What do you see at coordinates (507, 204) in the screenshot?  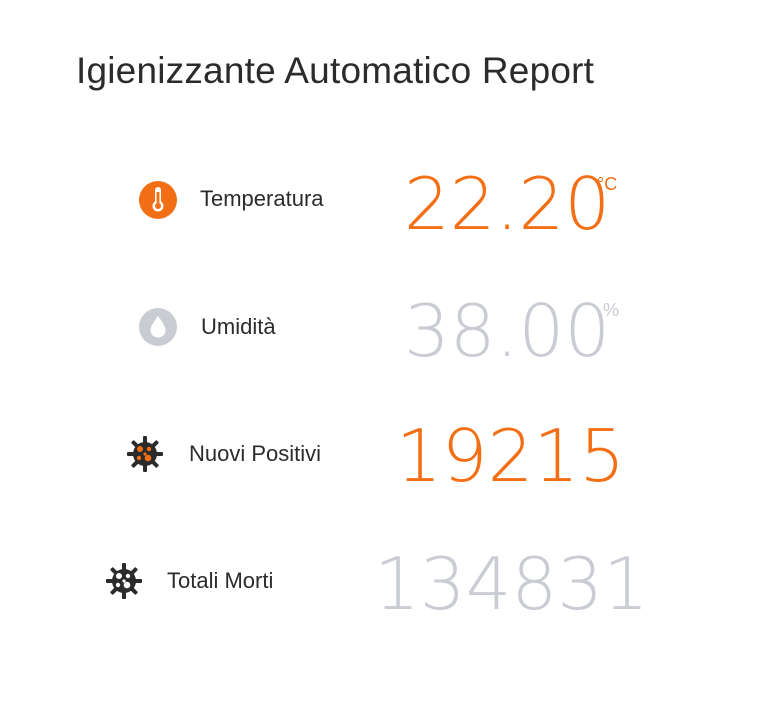 I see `metric-value: 22.20` at bounding box center [507, 204].